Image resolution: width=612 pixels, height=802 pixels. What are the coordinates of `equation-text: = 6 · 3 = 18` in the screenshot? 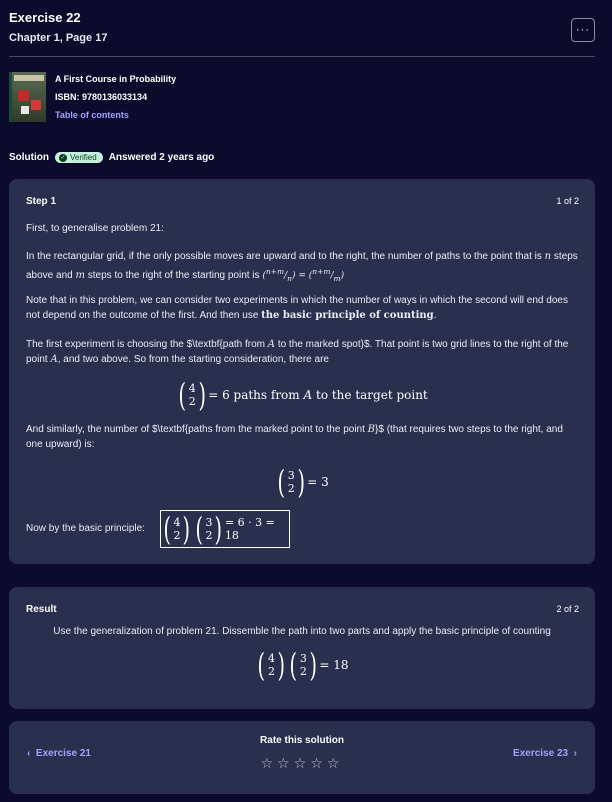 It's located at (249, 529).